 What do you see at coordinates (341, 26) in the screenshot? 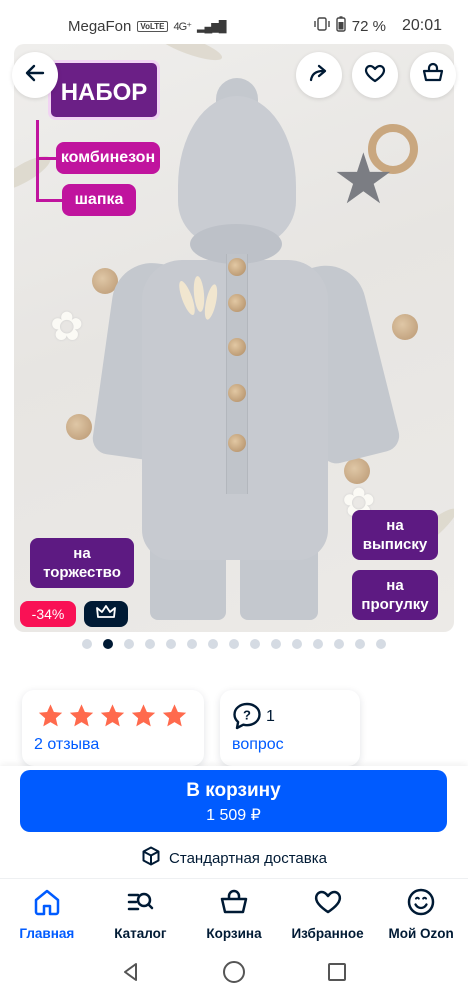
I see `battery-icon` at bounding box center [341, 26].